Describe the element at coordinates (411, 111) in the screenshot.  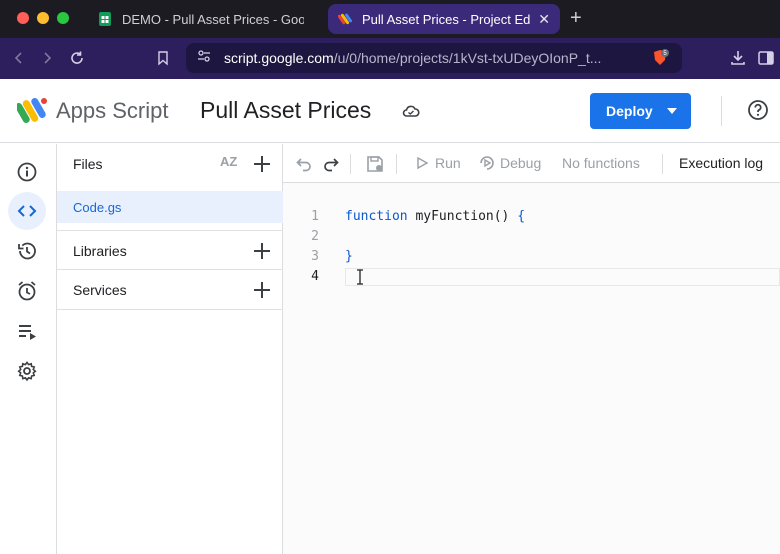
I see `cloud-saved-icon` at that location.